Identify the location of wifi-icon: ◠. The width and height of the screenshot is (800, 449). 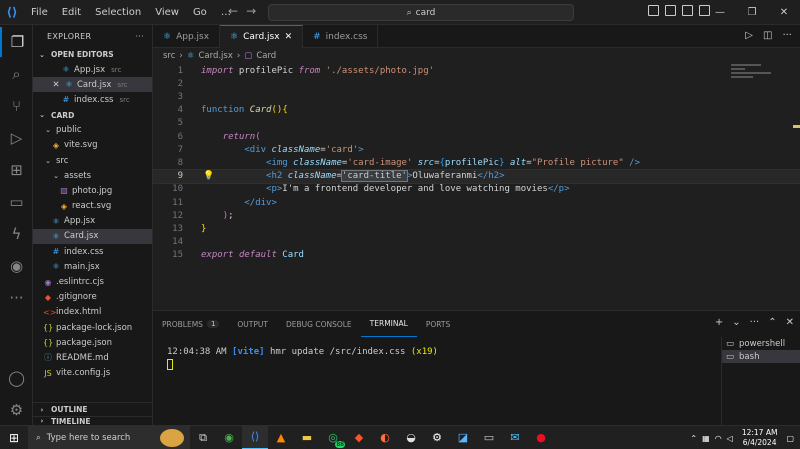
(718, 438).